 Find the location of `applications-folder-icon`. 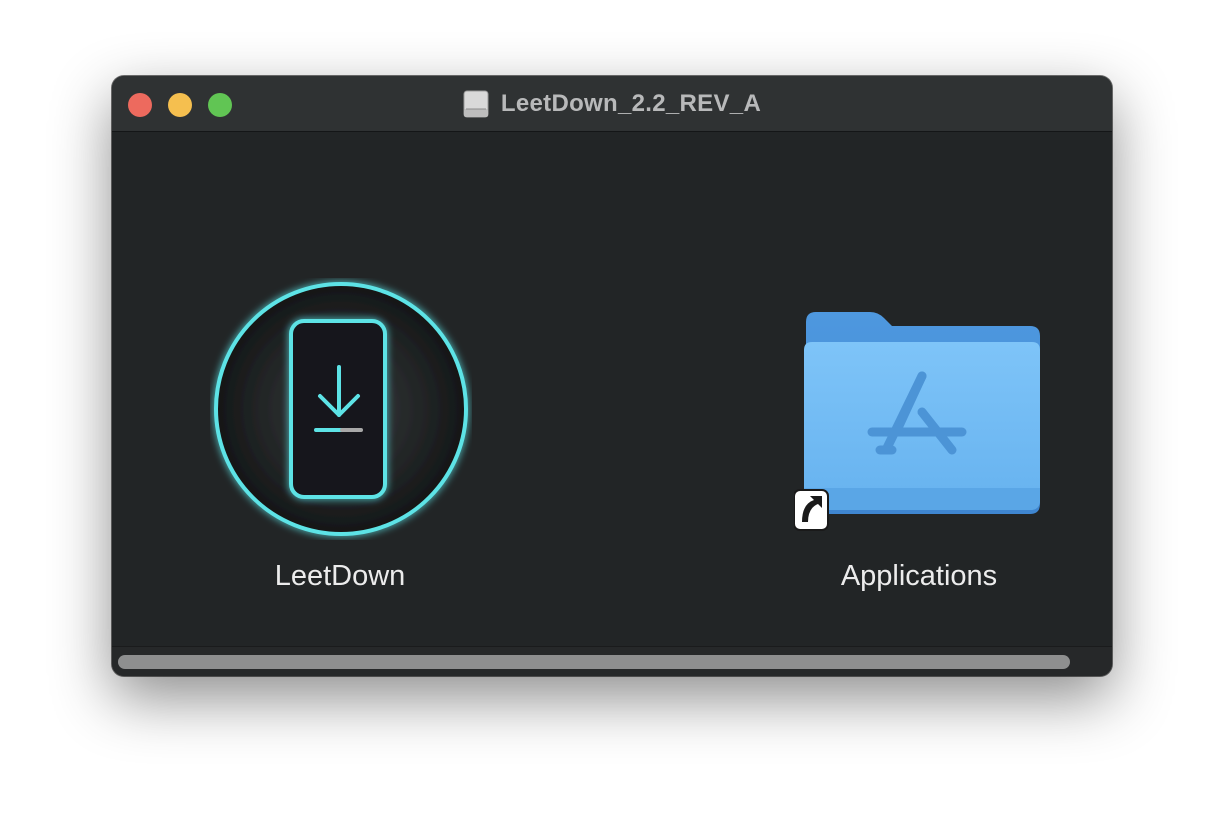

applications-folder-icon is located at coordinates (916, 421).